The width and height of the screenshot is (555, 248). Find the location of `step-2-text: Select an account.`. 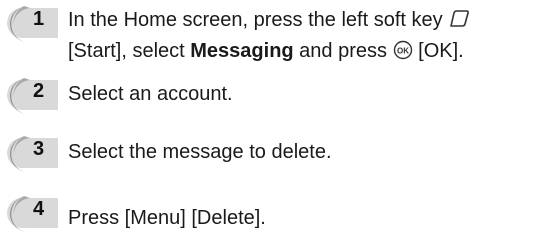

step-2-text: Select an account. is located at coordinates (150, 94).